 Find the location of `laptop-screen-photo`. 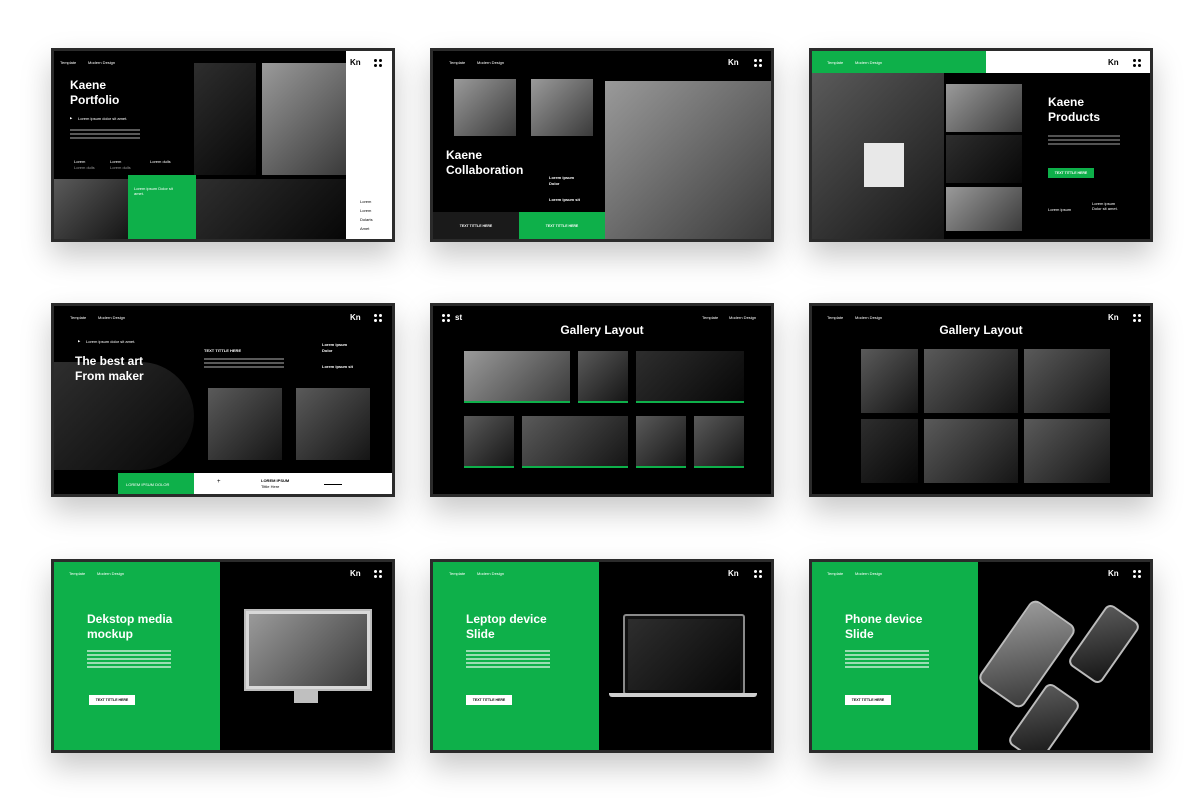

laptop-screen-photo is located at coordinates (684, 654).